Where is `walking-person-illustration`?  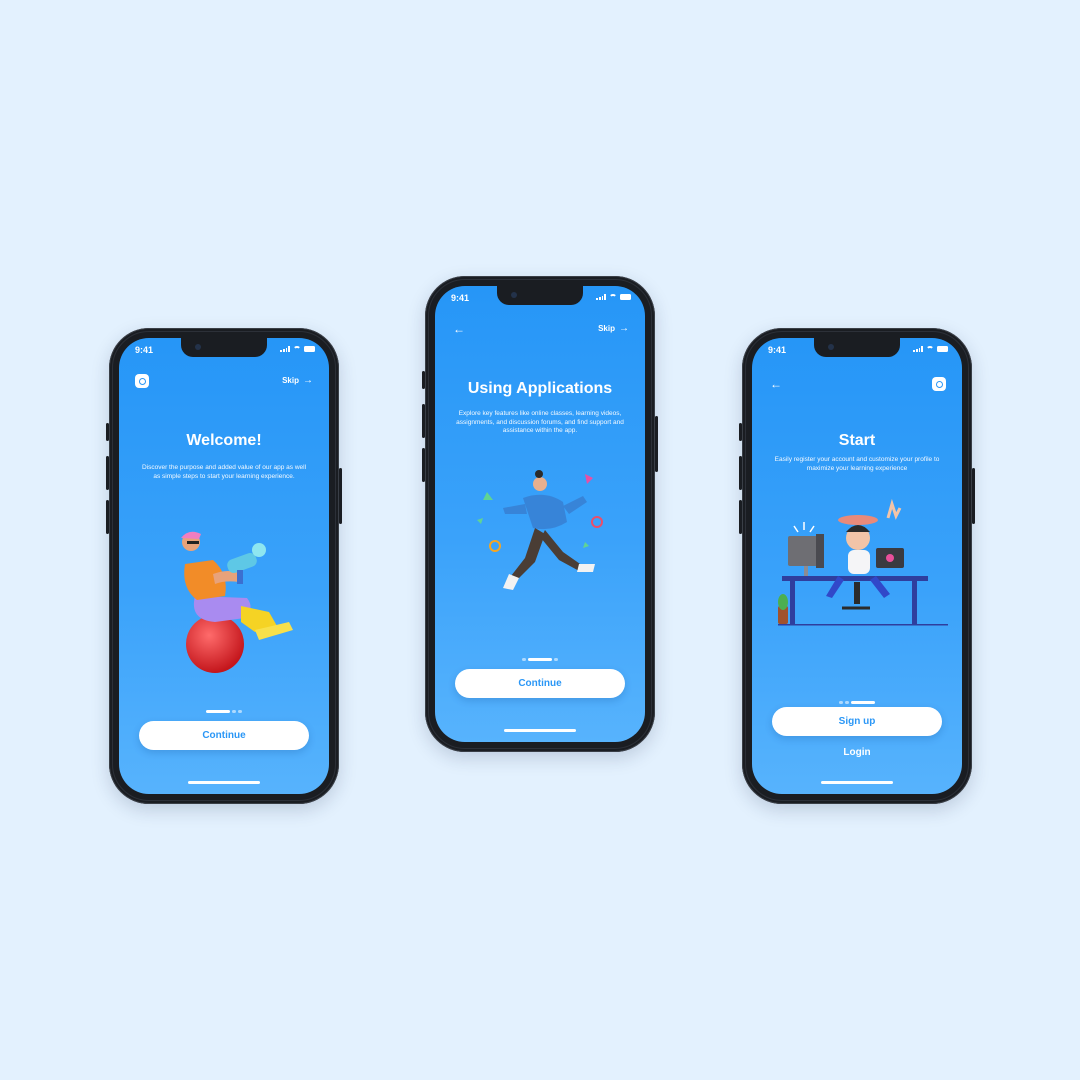 walking-person-illustration is located at coordinates (540, 530).